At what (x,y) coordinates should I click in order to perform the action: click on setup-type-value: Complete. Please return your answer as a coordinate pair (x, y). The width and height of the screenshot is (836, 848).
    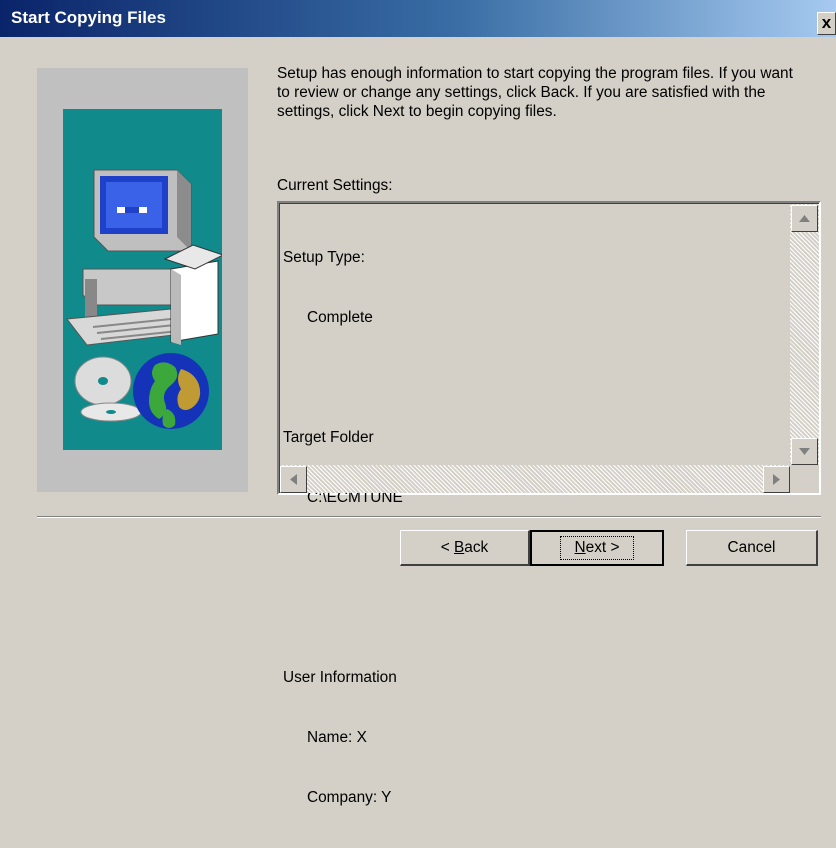
    Looking at the image, I should click on (340, 317).